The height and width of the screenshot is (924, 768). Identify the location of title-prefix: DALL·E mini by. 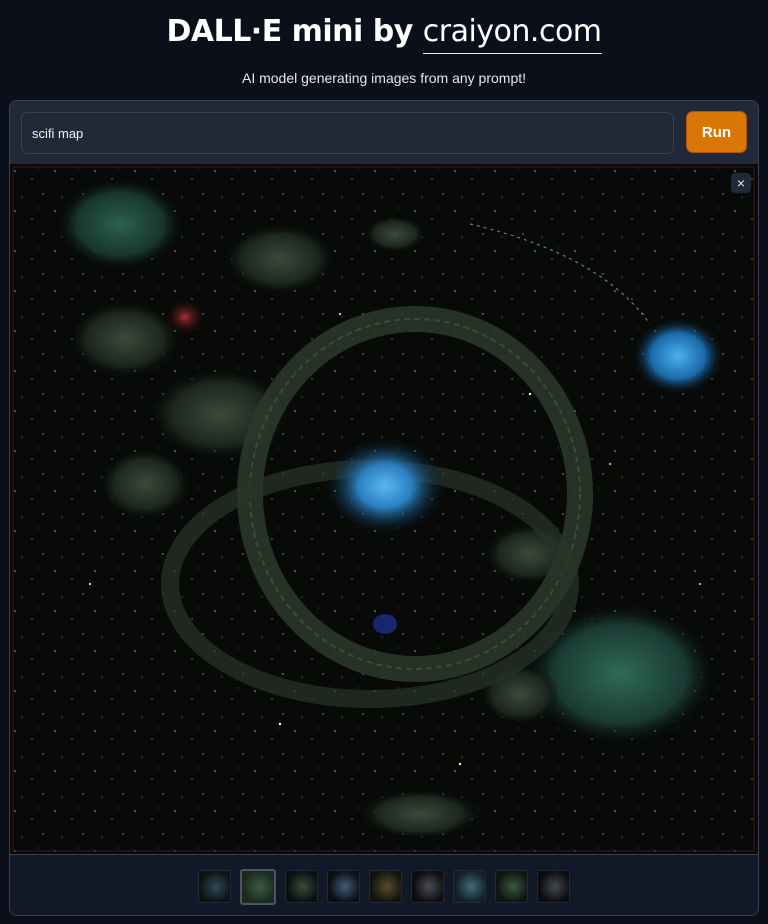
(294, 31).